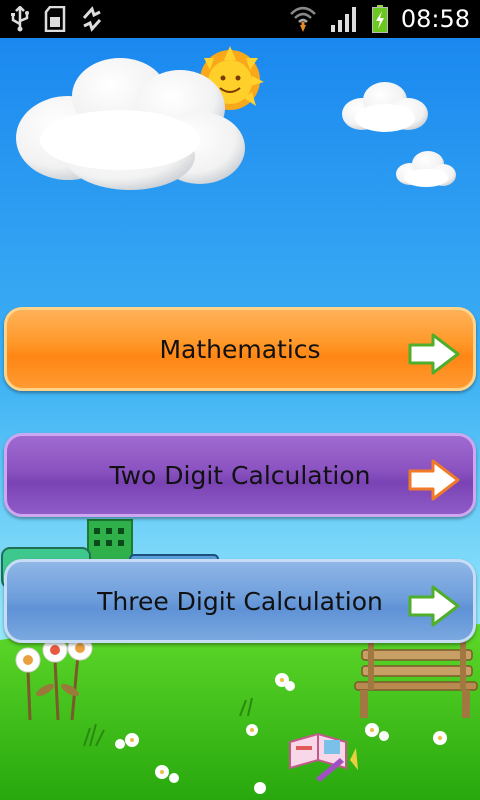 This screenshot has width=480, height=800. What do you see at coordinates (240, 19) in the screenshot?
I see `status-bar: 08:58` at bounding box center [240, 19].